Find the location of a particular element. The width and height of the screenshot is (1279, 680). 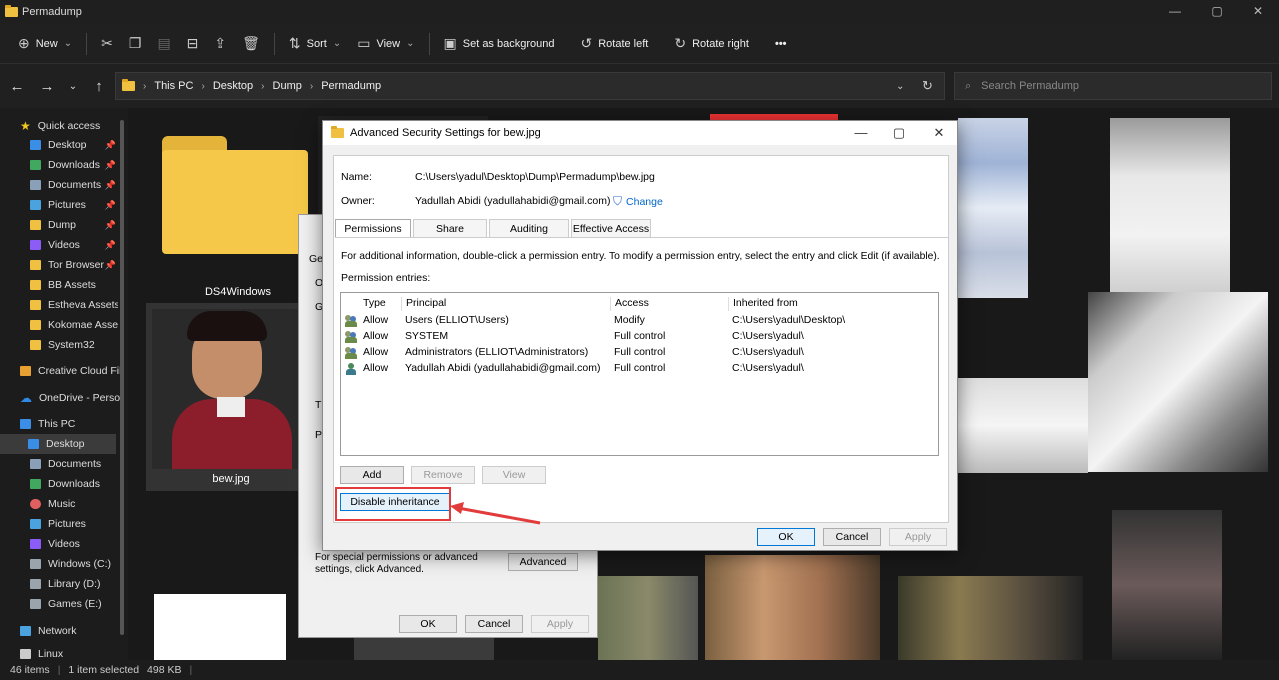

breadcrumb-desktop: Desktop is located at coordinates (233, 86).